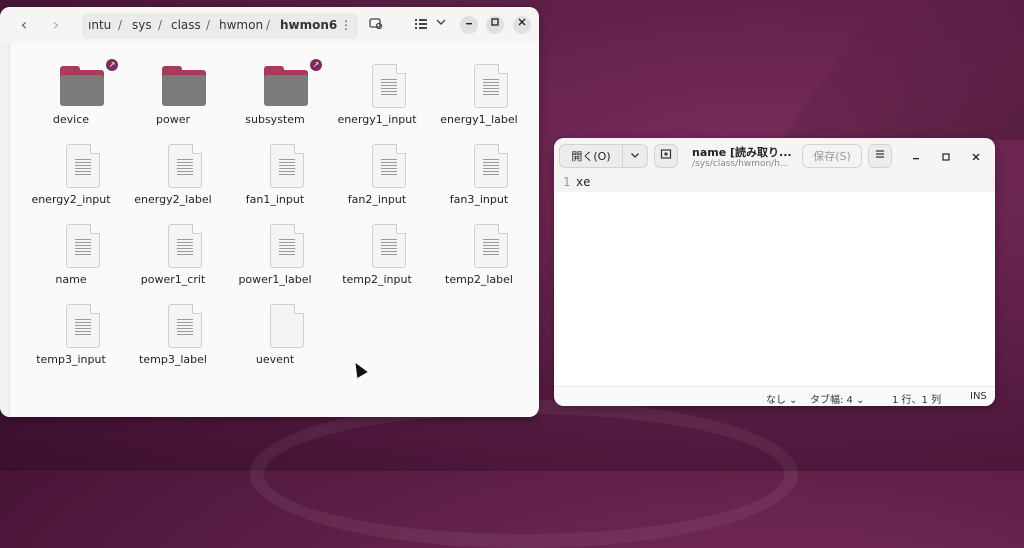 This screenshot has width=1024, height=548. What do you see at coordinates (567, 182) in the screenshot?
I see `line-number: 1` at bounding box center [567, 182].